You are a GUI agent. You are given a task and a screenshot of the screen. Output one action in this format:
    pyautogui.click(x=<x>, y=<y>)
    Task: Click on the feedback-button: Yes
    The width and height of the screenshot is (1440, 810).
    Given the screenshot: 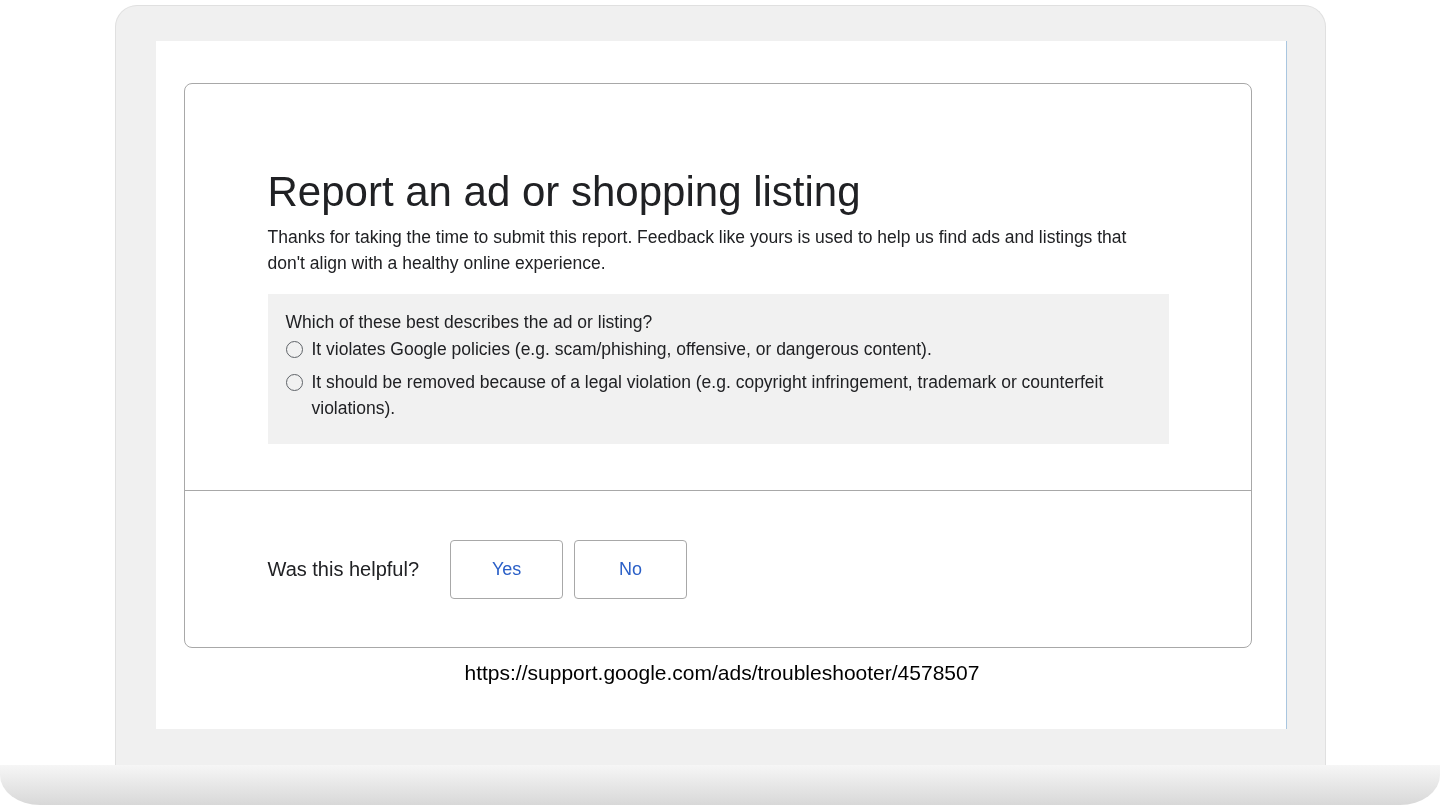 What is the action you would take?
    pyautogui.click(x=507, y=569)
    